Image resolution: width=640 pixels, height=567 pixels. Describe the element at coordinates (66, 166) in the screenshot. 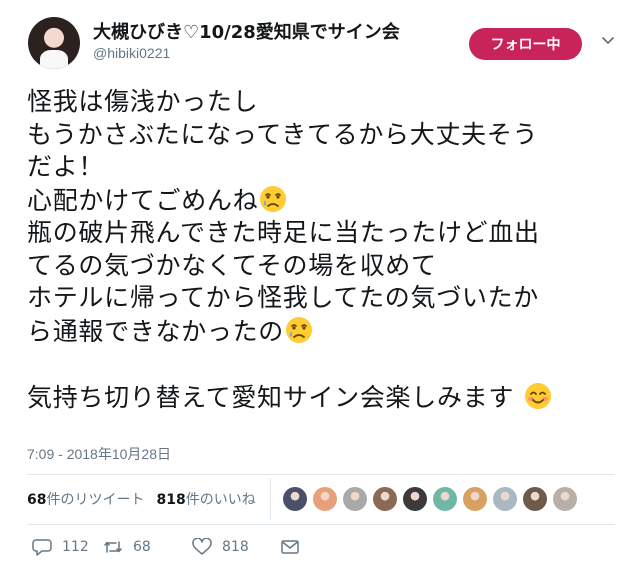

I see `tweet-line: だよ！` at that location.